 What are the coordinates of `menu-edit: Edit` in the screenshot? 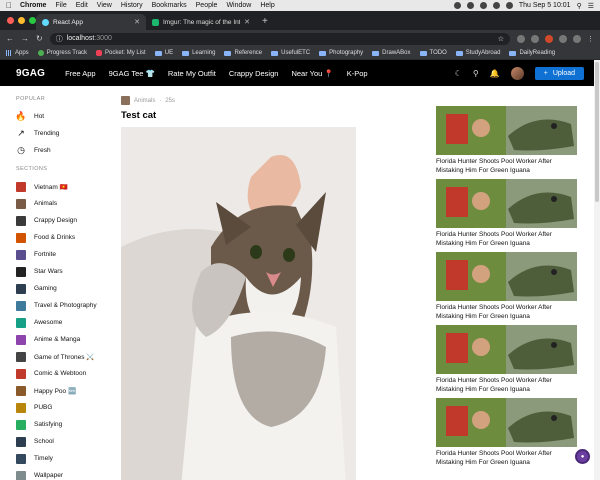 It's located at (82, 5).